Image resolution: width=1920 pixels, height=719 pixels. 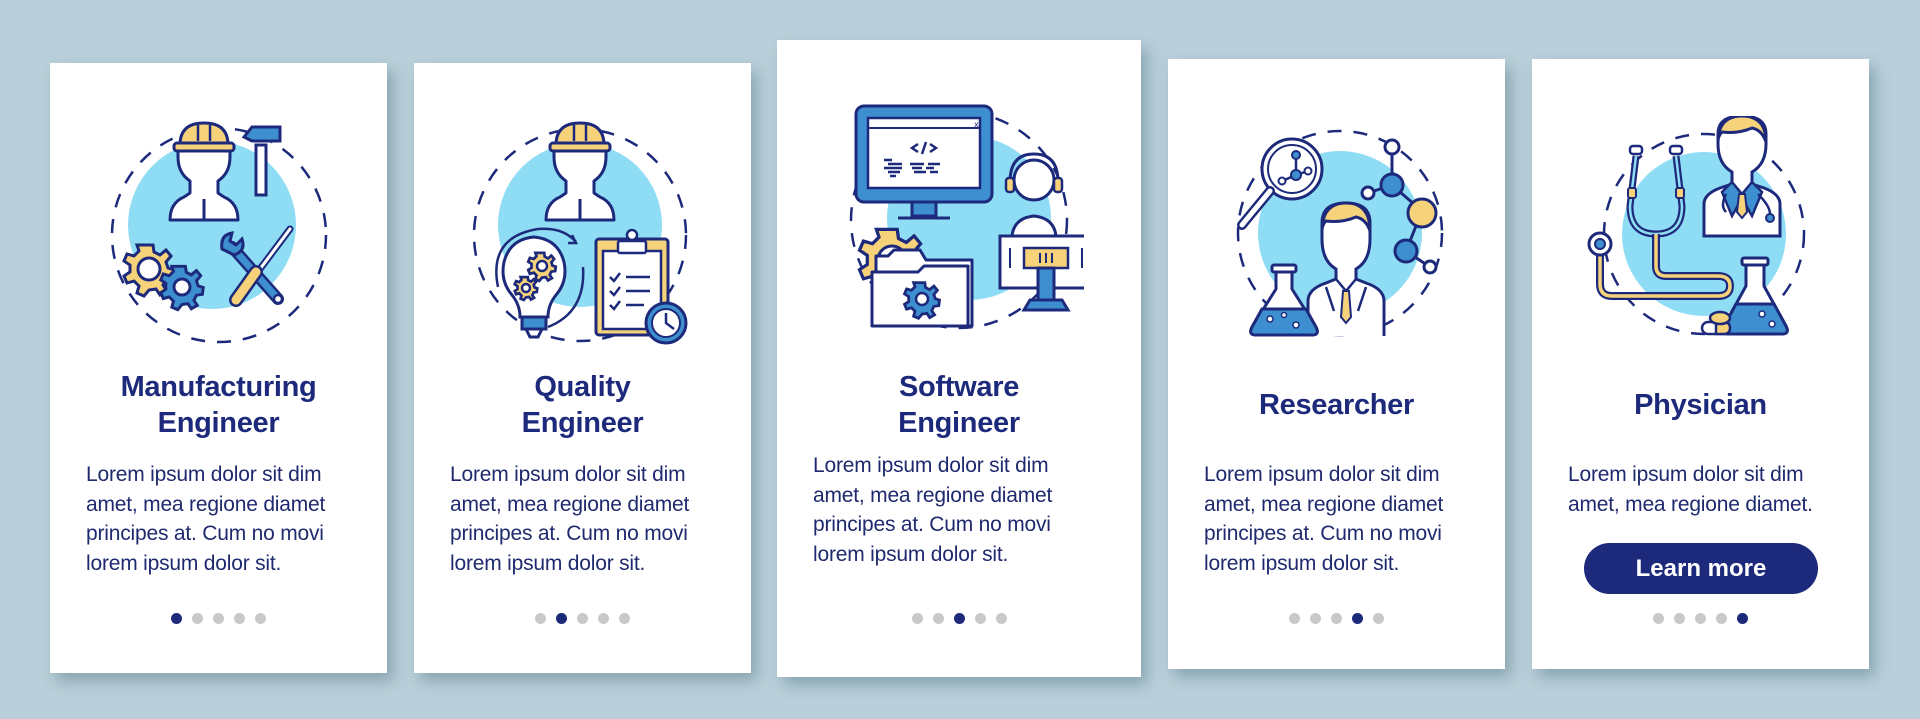 What do you see at coordinates (1701, 231) in the screenshot?
I see `physician-illustration` at bounding box center [1701, 231].